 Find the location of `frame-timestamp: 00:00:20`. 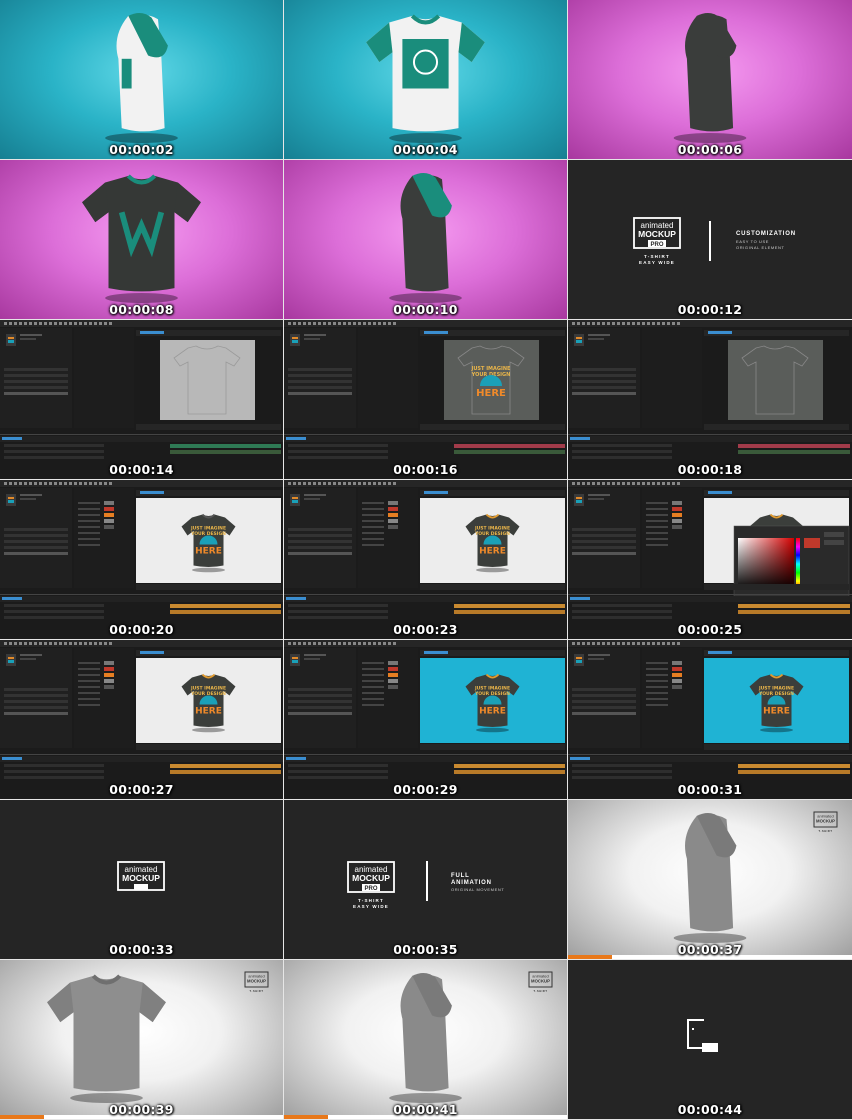

frame-timestamp: 00:00:20 is located at coordinates (141, 629).